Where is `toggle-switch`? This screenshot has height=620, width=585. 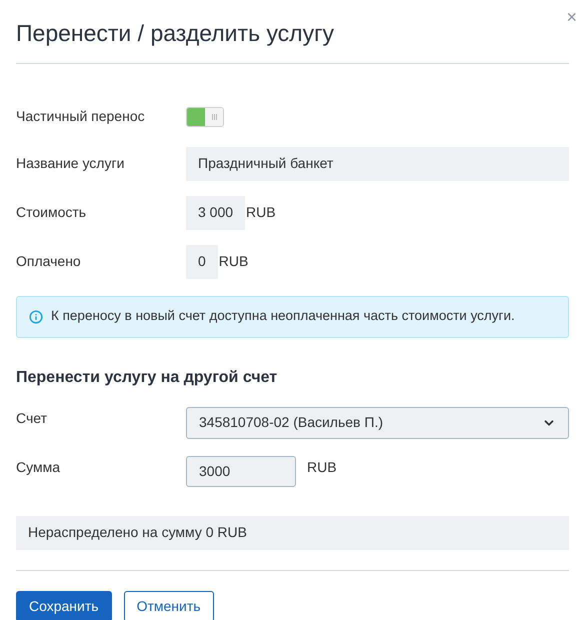 toggle-switch is located at coordinates (205, 116).